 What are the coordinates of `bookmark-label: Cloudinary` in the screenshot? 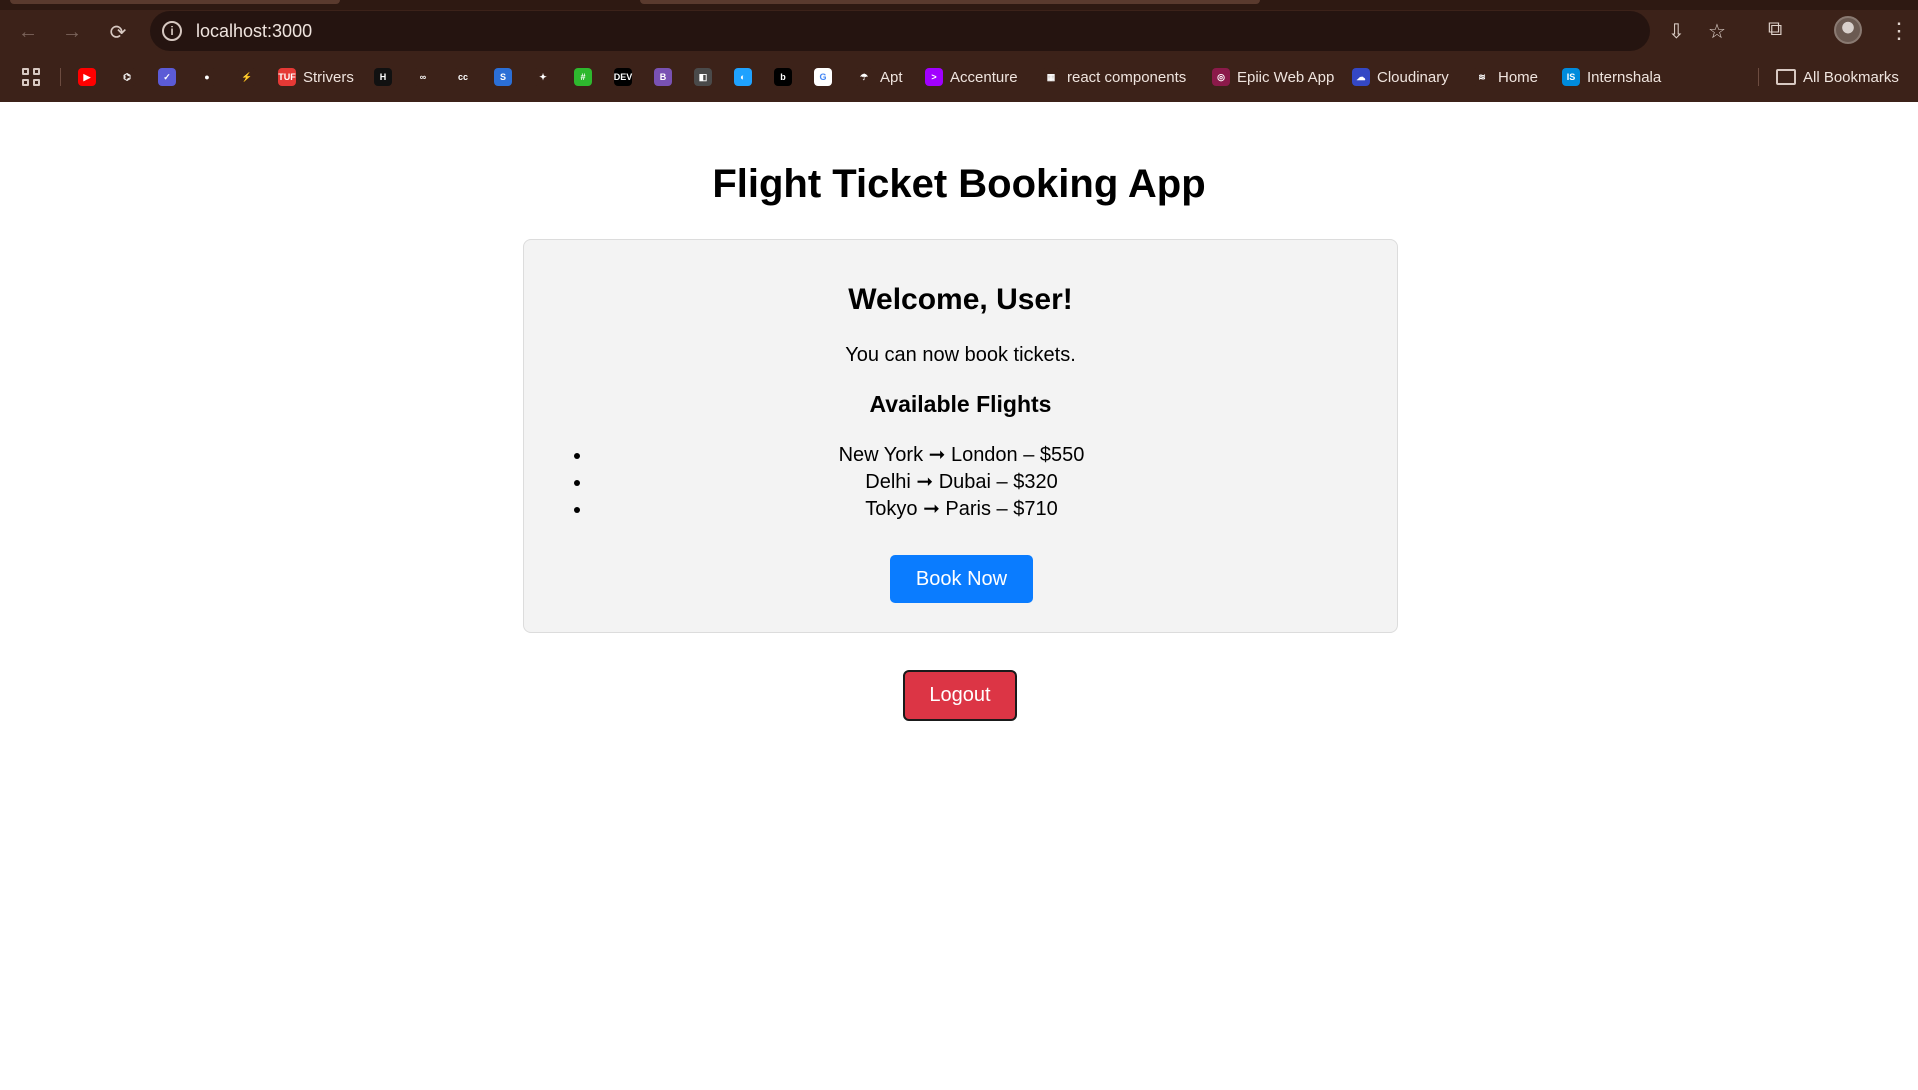 It's located at (1413, 77).